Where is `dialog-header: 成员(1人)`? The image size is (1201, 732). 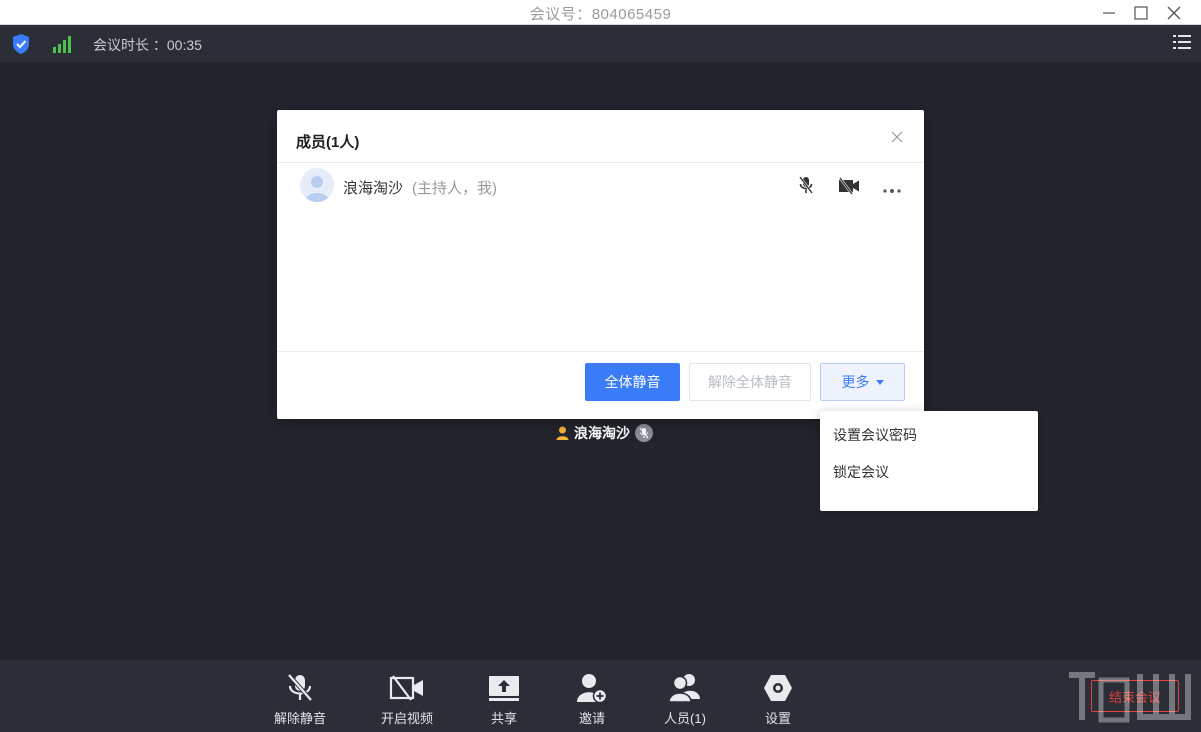 dialog-header: 成员(1人) is located at coordinates (600, 136).